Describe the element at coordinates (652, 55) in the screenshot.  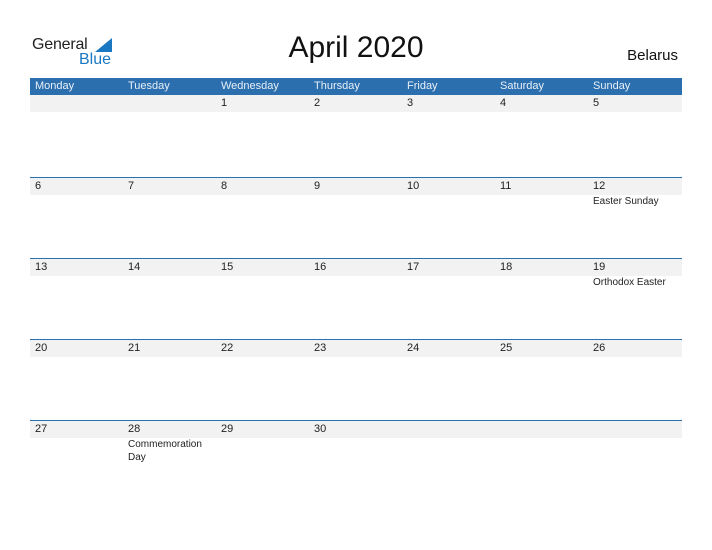
I see `country-label: Belarus` at that location.